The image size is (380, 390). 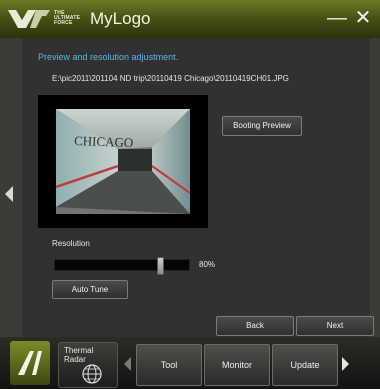 What do you see at coordinates (363, 18) in the screenshot?
I see `close-button: ✕` at bounding box center [363, 18].